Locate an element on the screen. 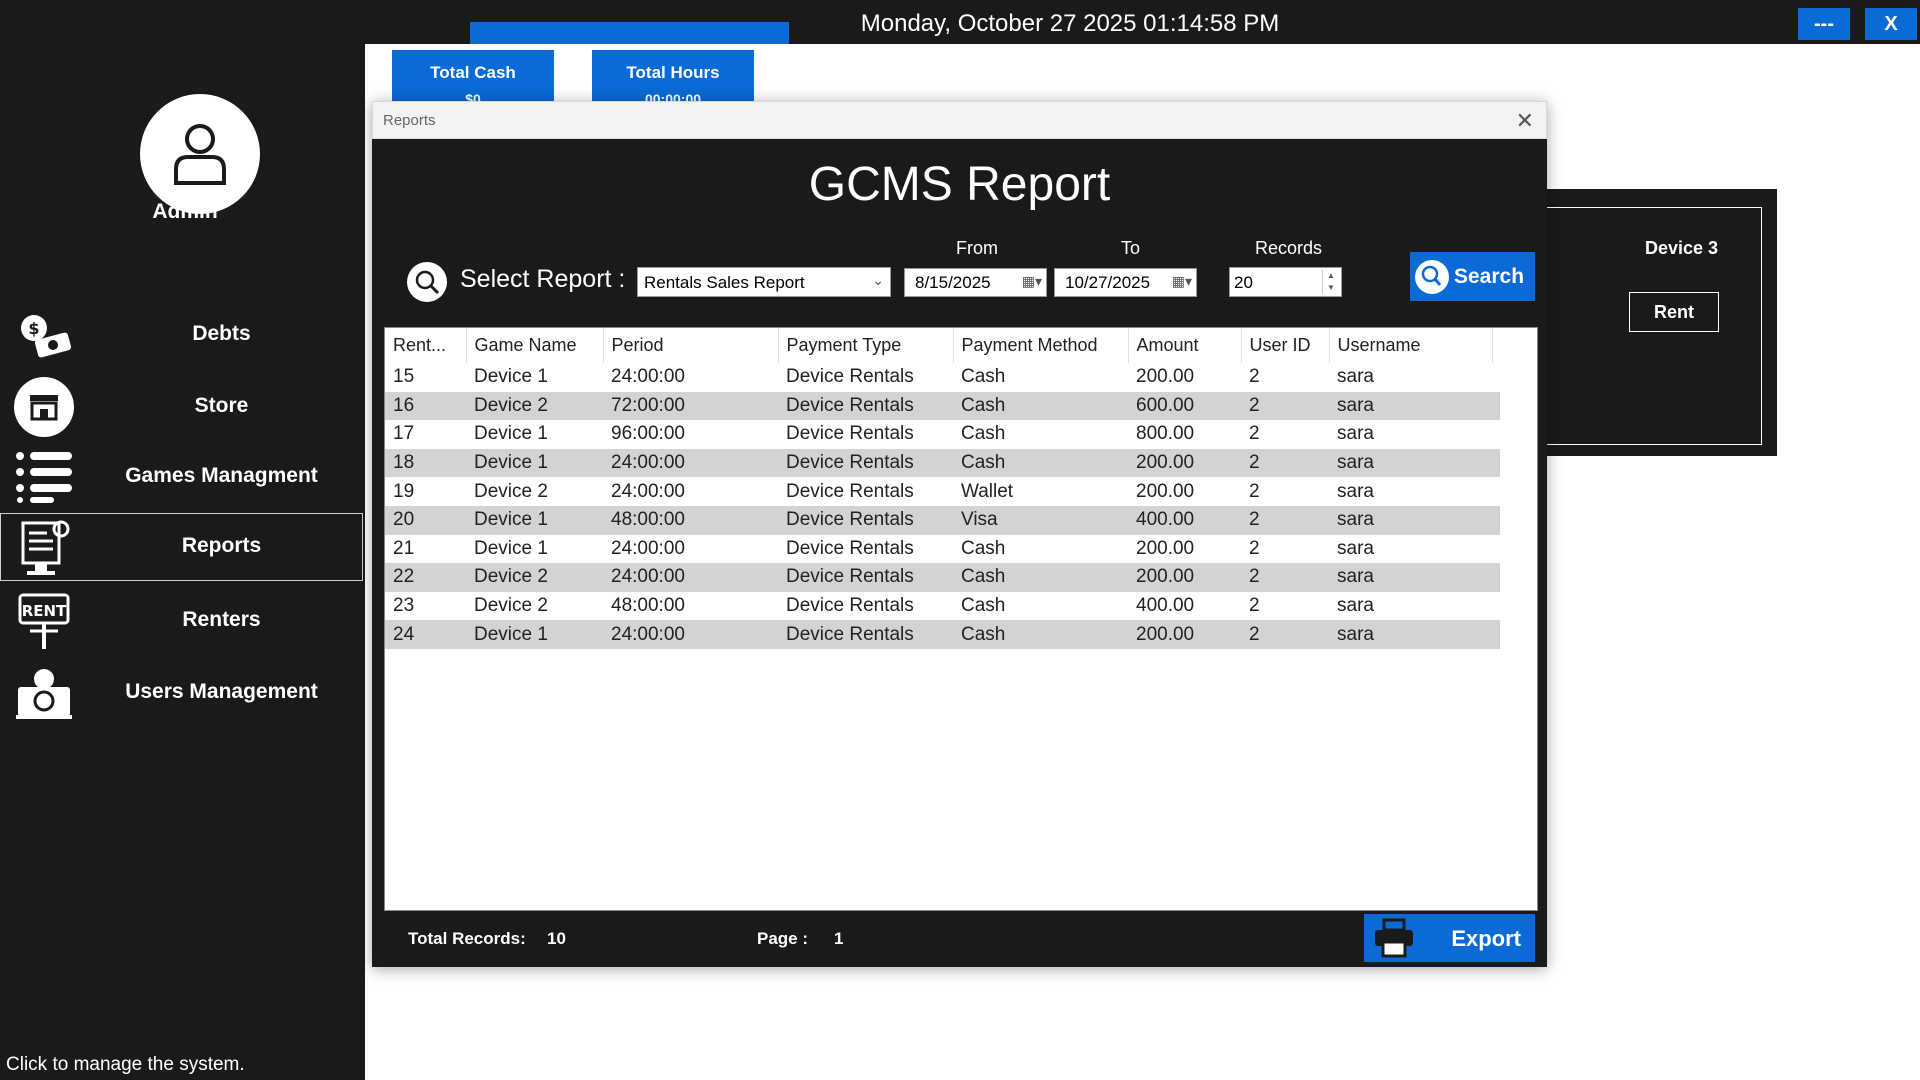  to-date-value: 10/27/2025 is located at coordinates (1108, 282).